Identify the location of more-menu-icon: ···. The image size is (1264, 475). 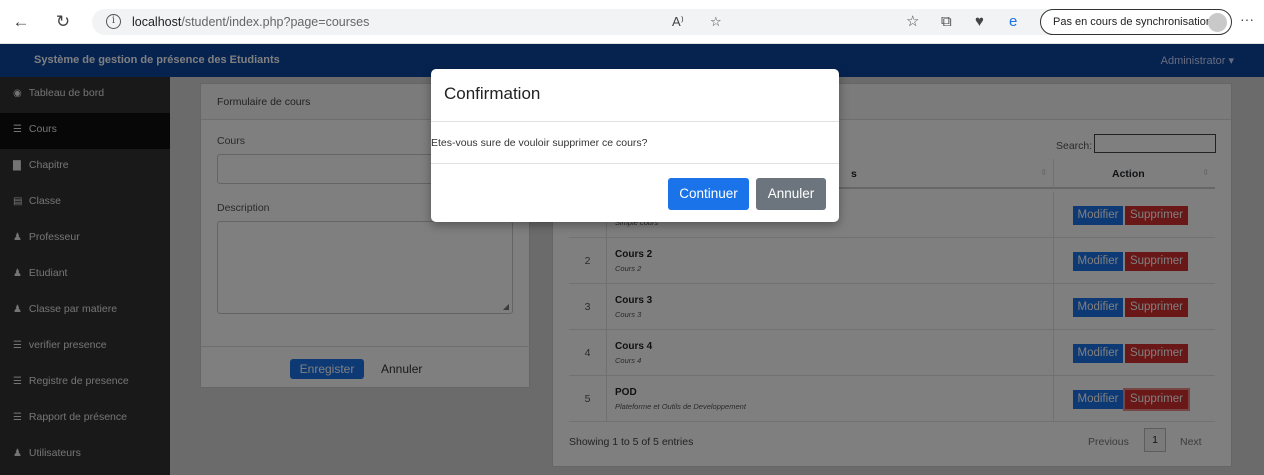
(1247, 19).